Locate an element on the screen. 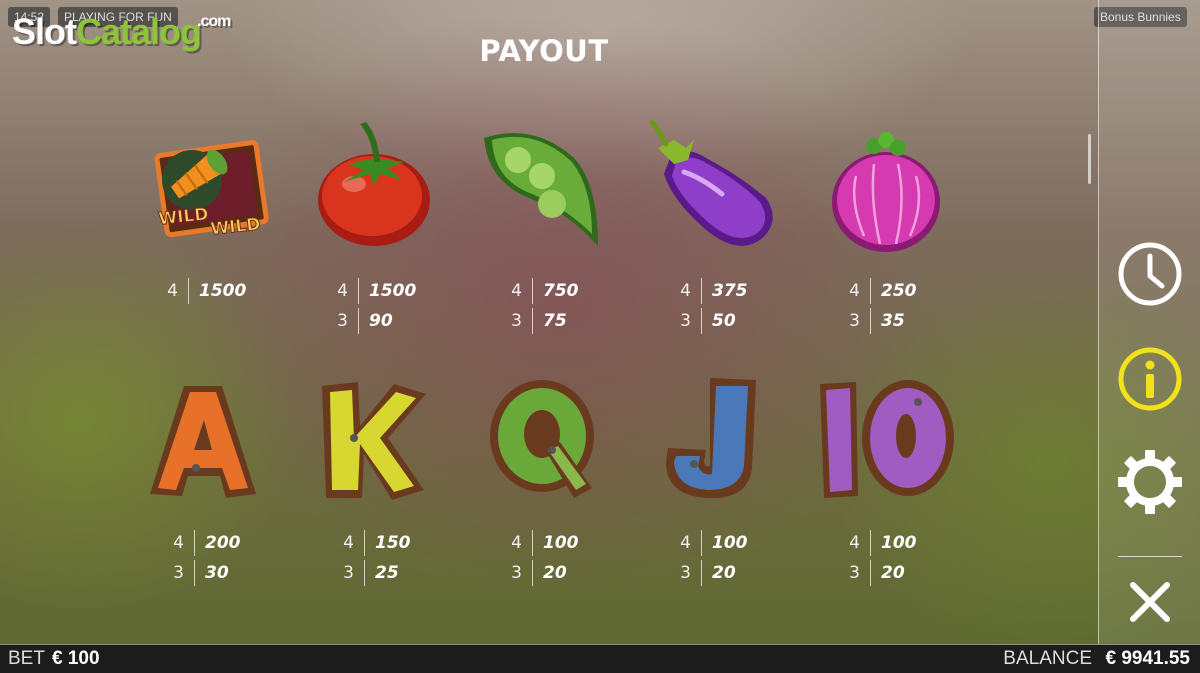  side-panel is located at coordinates (1149, 322).